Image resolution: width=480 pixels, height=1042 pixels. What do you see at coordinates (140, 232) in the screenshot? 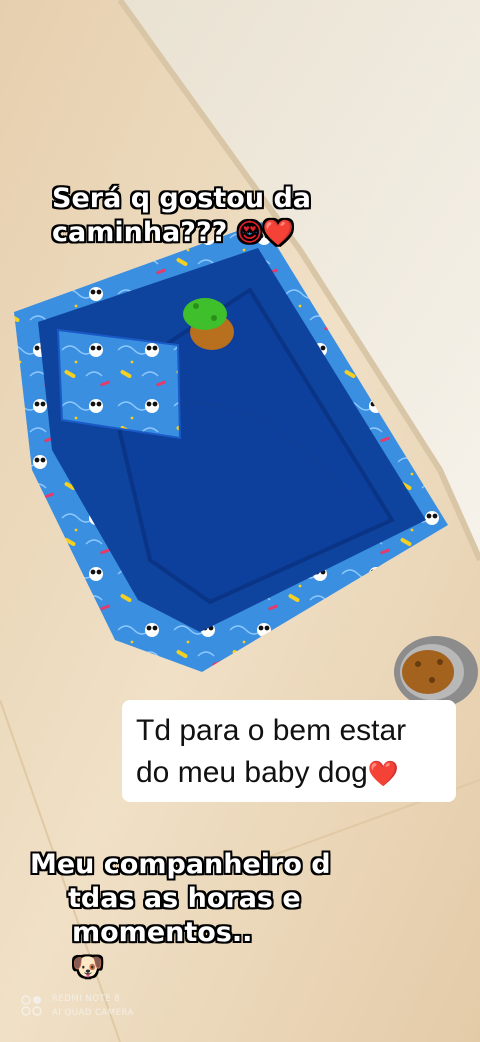
I see `caption-top-line2: caminha???` at bounding box center [140, 232].